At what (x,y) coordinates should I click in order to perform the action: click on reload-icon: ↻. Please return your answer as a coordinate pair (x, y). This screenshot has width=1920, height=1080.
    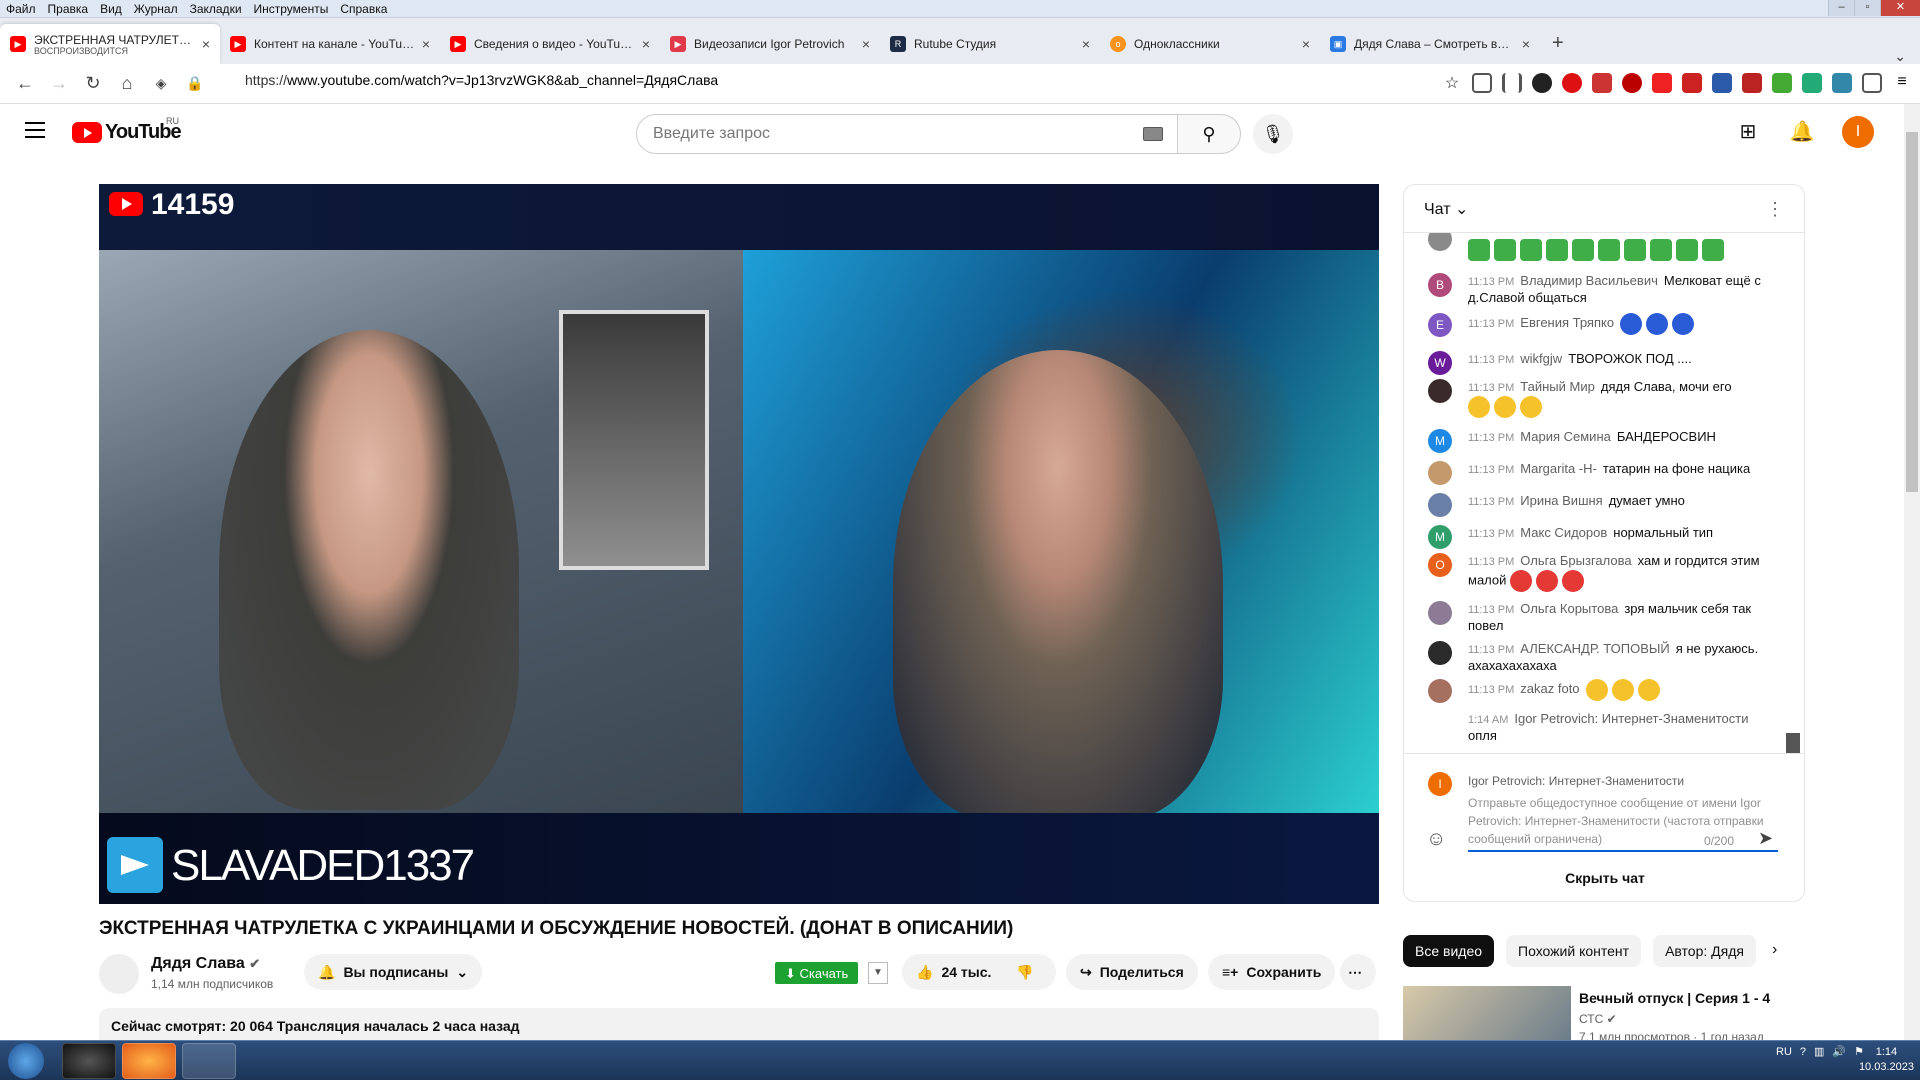
    Looking at the image, I should click on (93, 83).